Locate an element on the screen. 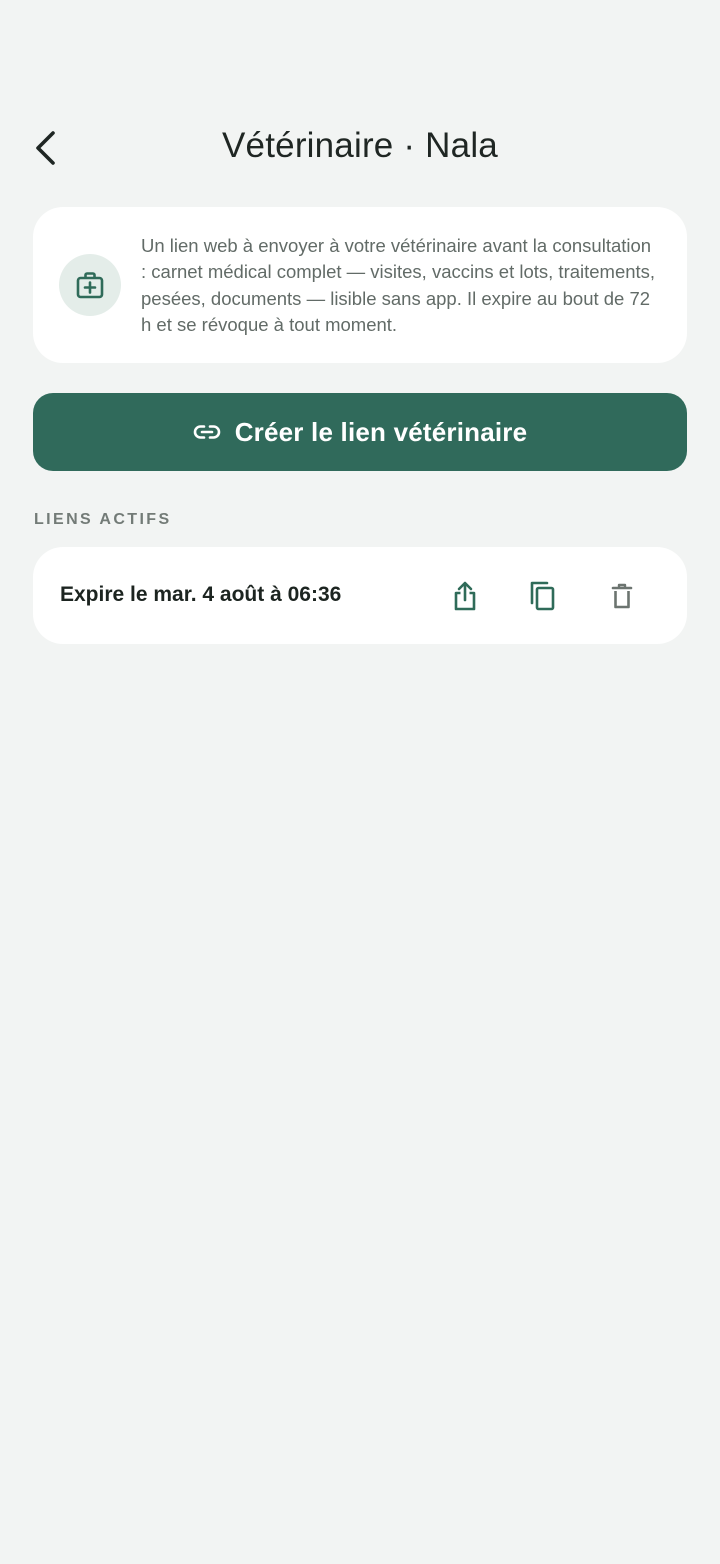 This screenshot has width=720, height=1564. link-expiry-text: Expire le mar. 4 août à 06:36 is located at coordinates (201, 594).